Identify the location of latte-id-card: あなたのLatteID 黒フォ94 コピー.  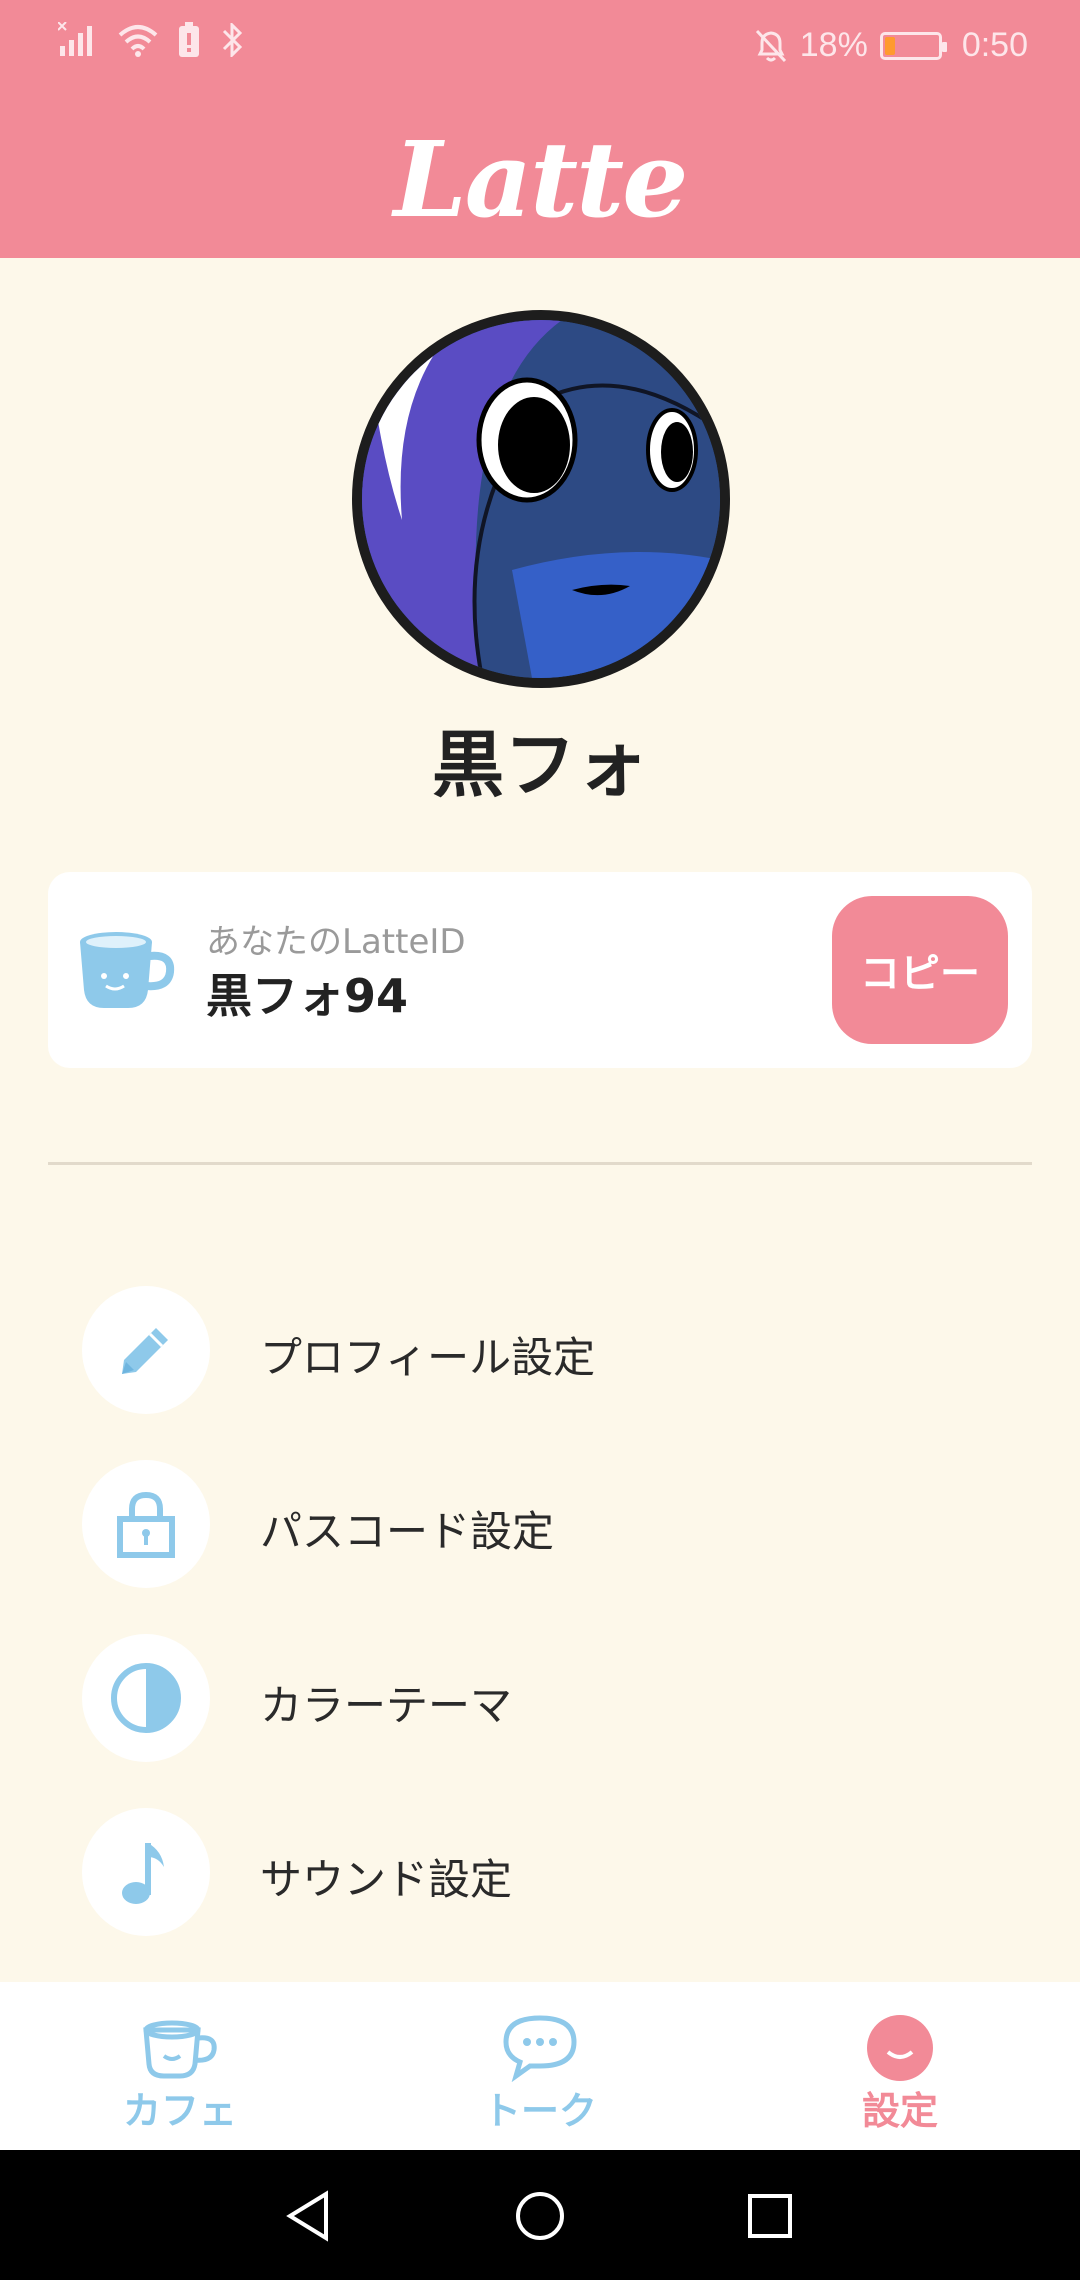
(540, 970).